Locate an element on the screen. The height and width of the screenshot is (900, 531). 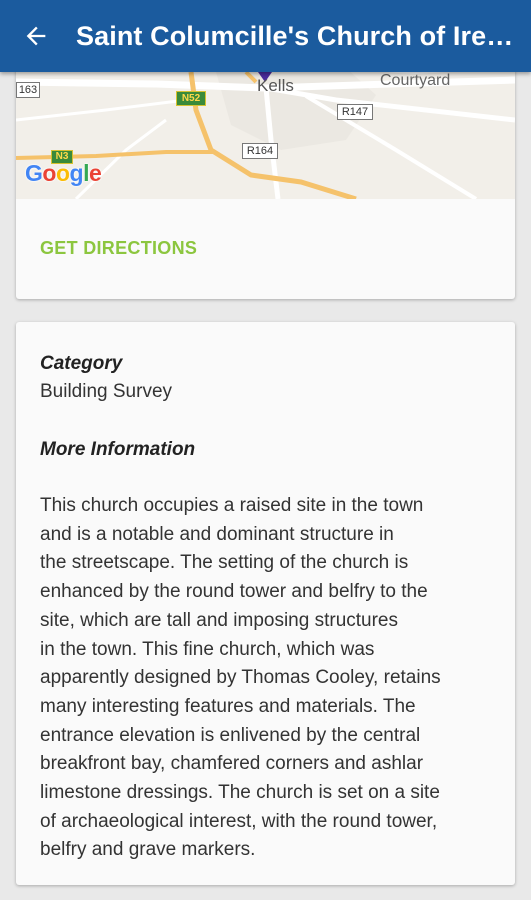
map-label-courtyard: Courtyard is located at coordinates (415, 80).